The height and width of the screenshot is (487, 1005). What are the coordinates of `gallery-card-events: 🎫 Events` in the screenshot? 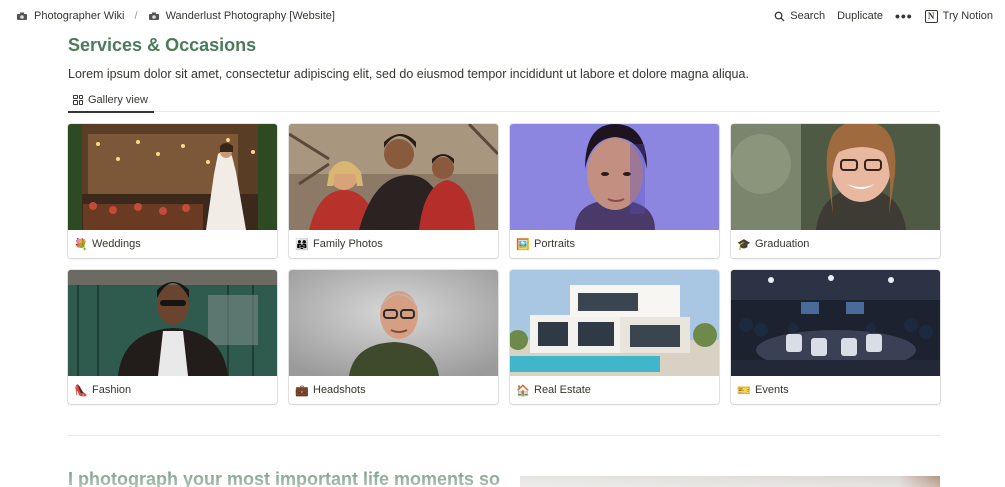 It's located at (835, 337).